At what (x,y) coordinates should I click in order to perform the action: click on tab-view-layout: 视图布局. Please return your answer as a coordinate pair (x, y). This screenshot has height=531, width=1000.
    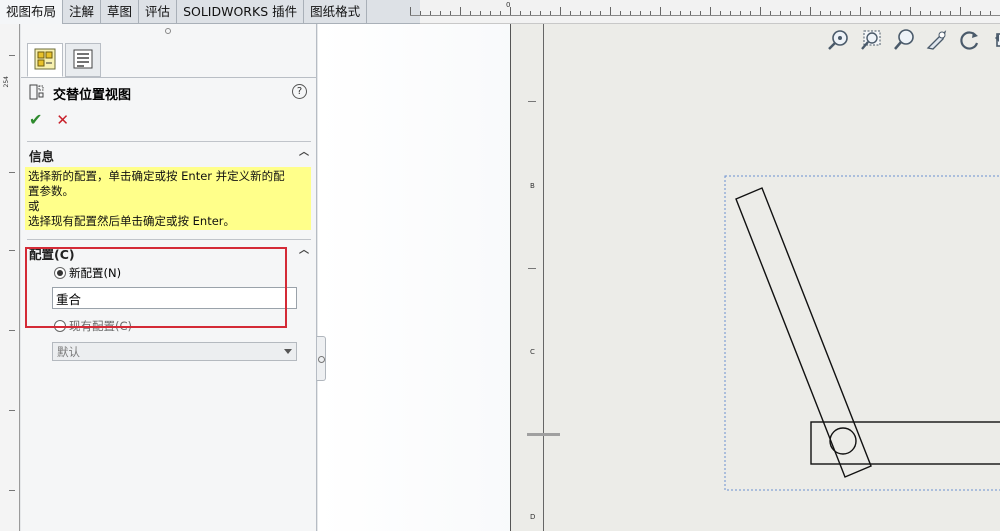
    Looking at the image, I should click on (32, 12).